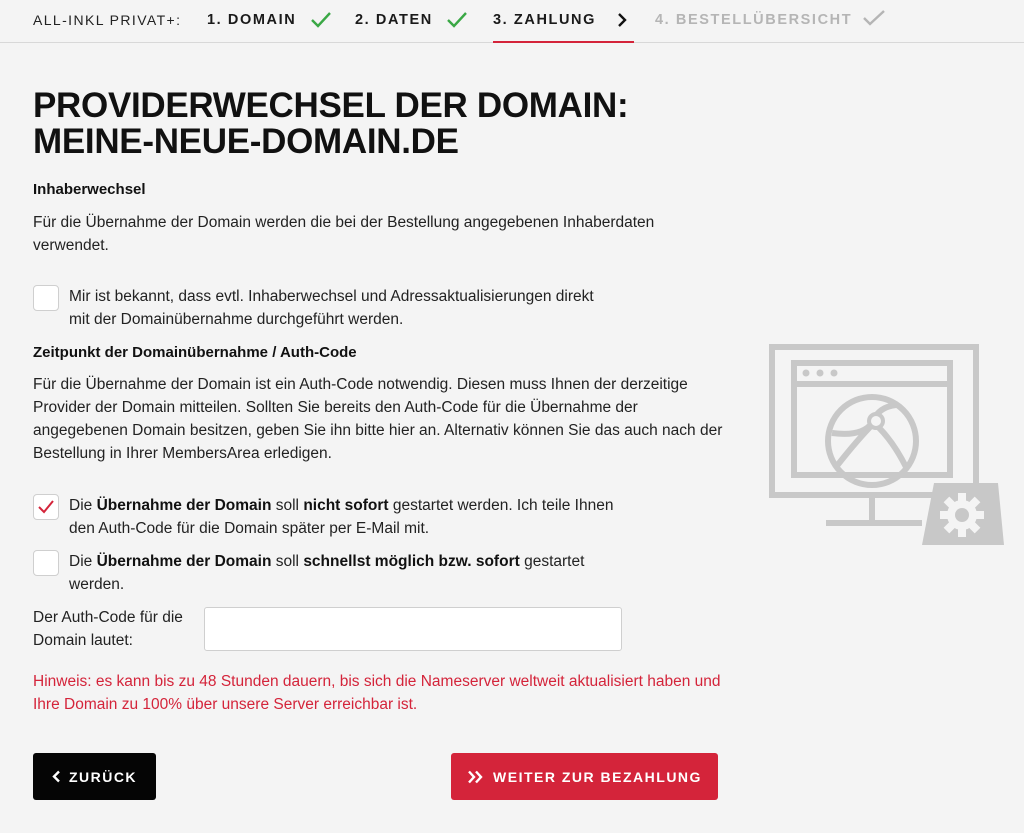  I want to click on transfer-later-checkbox, so click(46, 507).